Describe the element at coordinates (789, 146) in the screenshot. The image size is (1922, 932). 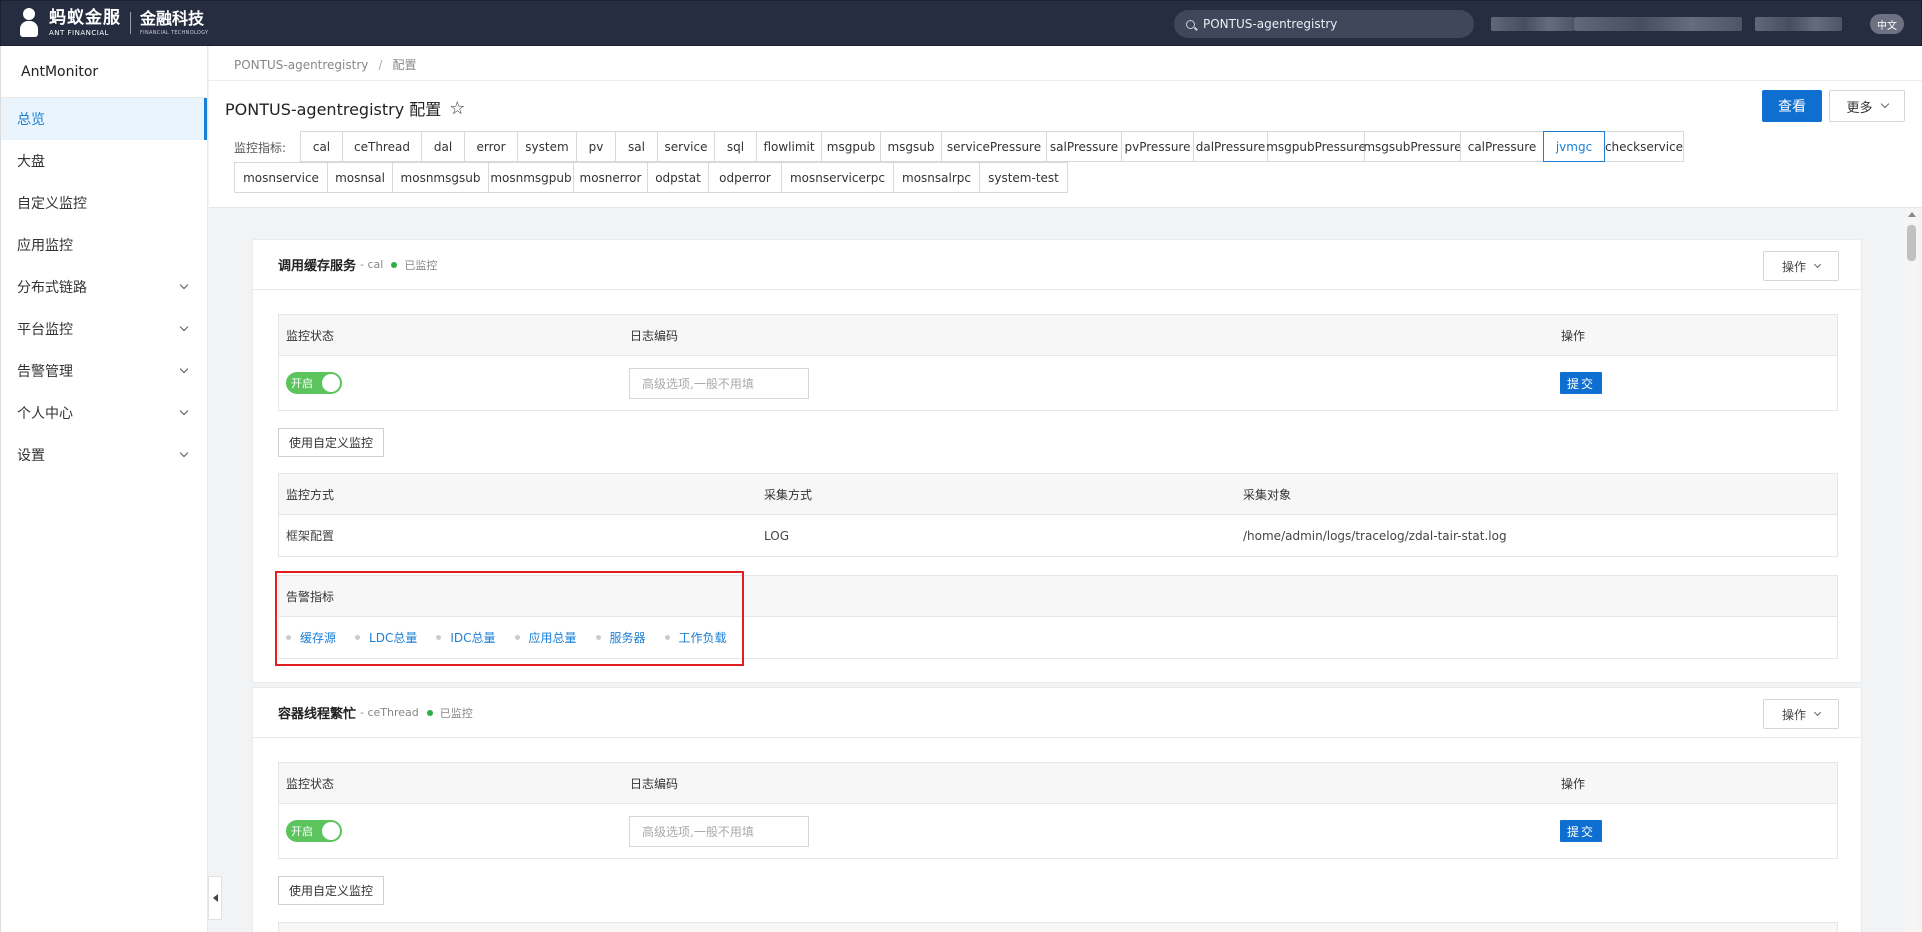
I see `tab-flowlimit: flowlimit` at that location.